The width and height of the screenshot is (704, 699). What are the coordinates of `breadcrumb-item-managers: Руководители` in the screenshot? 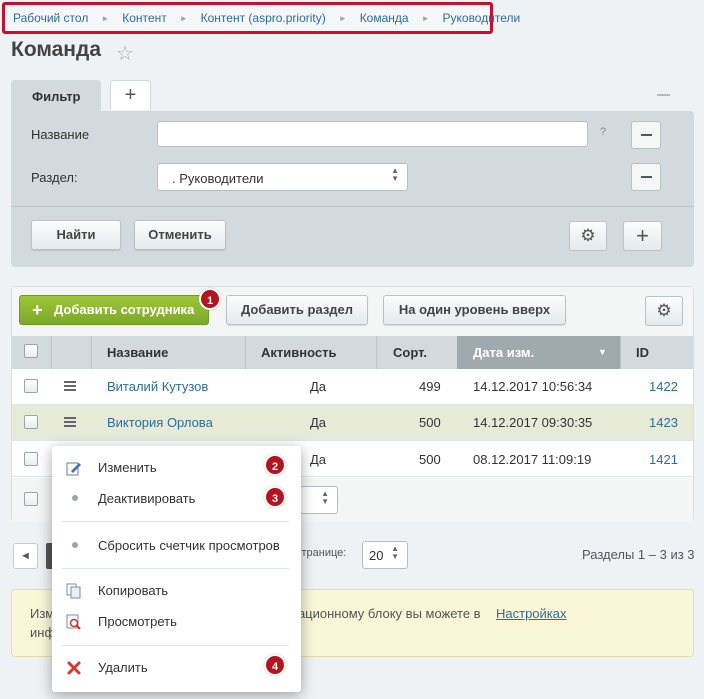 It's located at (482, 18).